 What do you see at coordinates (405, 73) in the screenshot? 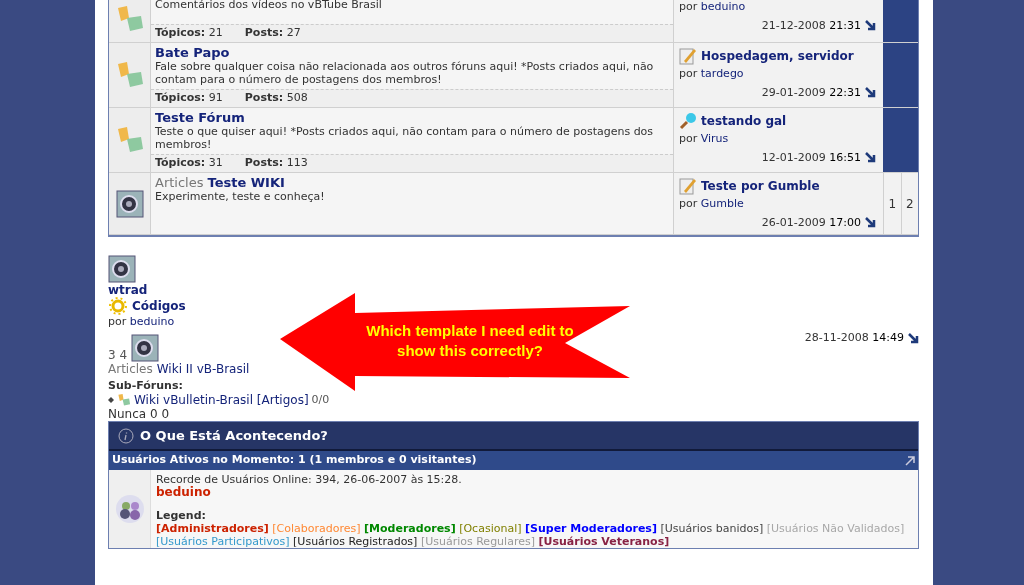
I see `forum-description: Fale sobre qualquer coisa não relacionada aos outros fóruns aqui! *Posts criados aqui, não contam para o número de postagens dos membros!` at bounding box center [405, 73].